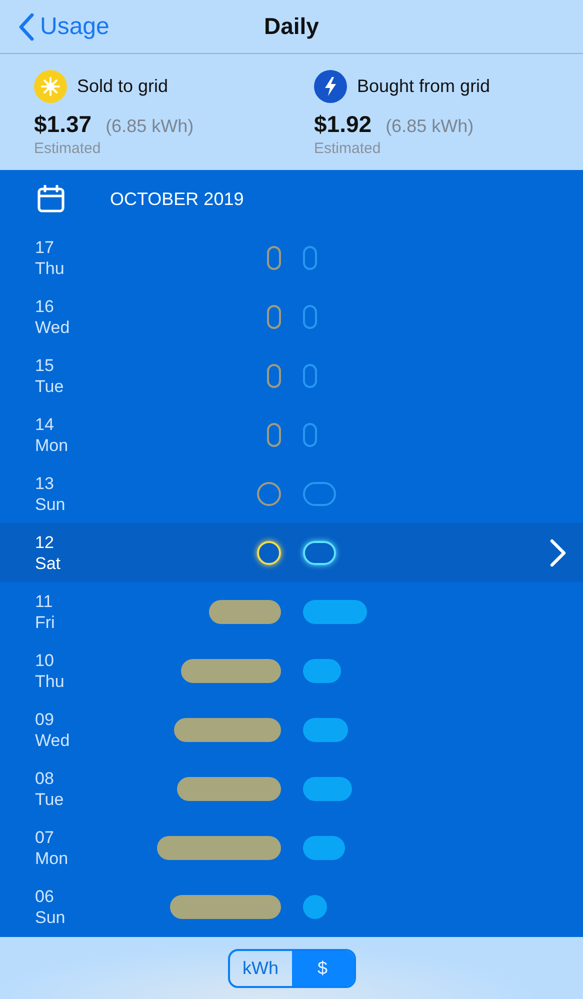 The height and width of the screenshot is (999, 583). I want to click on day-row: 11 Fri, so click(291, 611).